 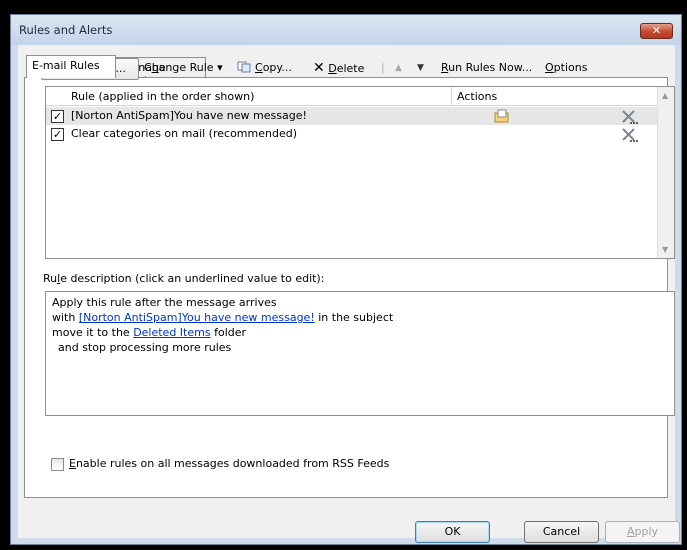 I want to click on apply-label: pply, so click(x=646, y=531).